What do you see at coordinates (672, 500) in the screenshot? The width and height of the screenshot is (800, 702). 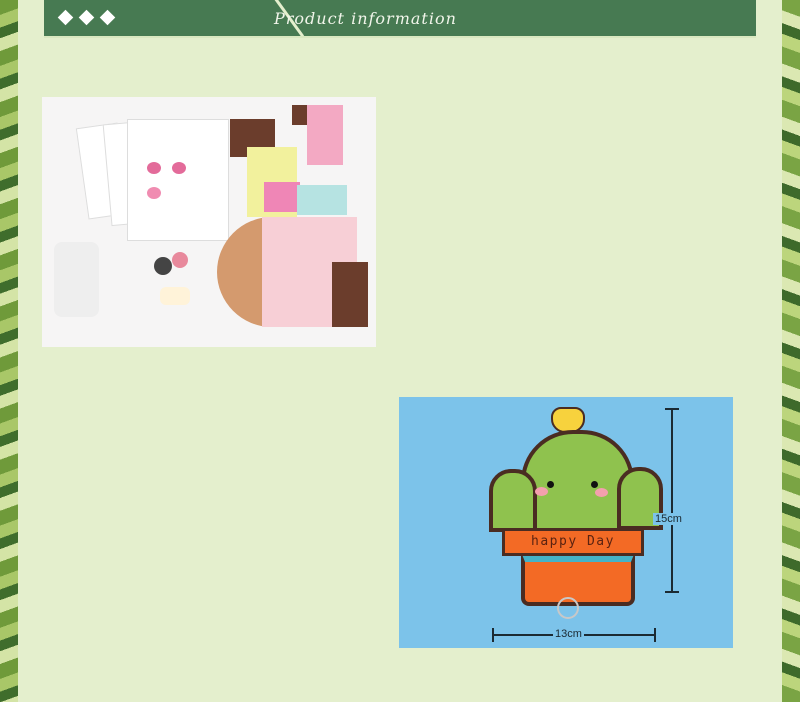 I see `height-dimension-line` at bounding box center [672, 500].